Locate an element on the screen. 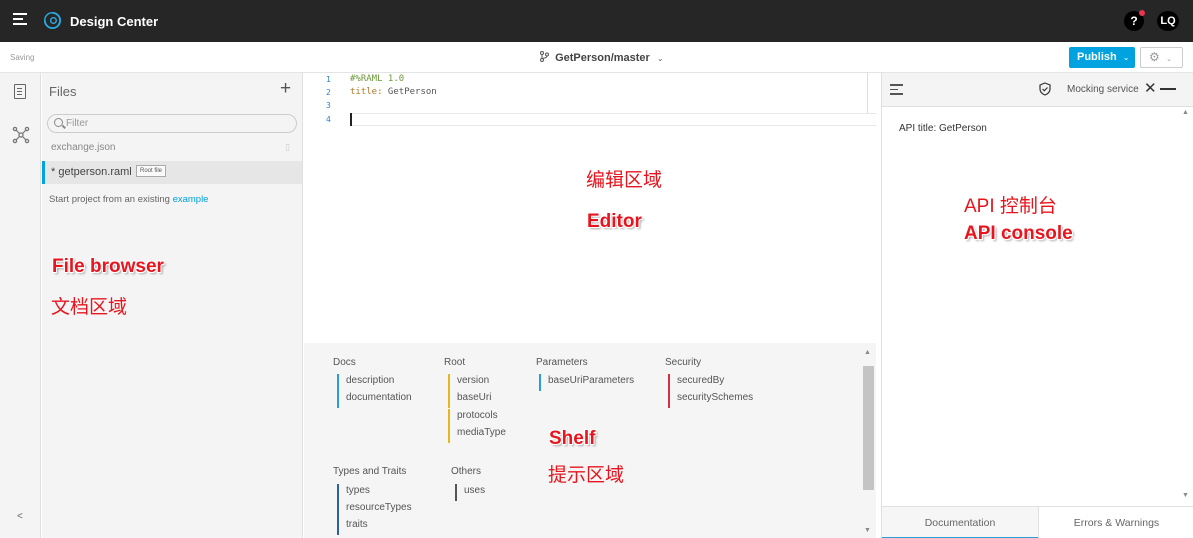 This screenshot has width=1193, height=538. shelf-group-root: Root is located at coordinates (455, 362).